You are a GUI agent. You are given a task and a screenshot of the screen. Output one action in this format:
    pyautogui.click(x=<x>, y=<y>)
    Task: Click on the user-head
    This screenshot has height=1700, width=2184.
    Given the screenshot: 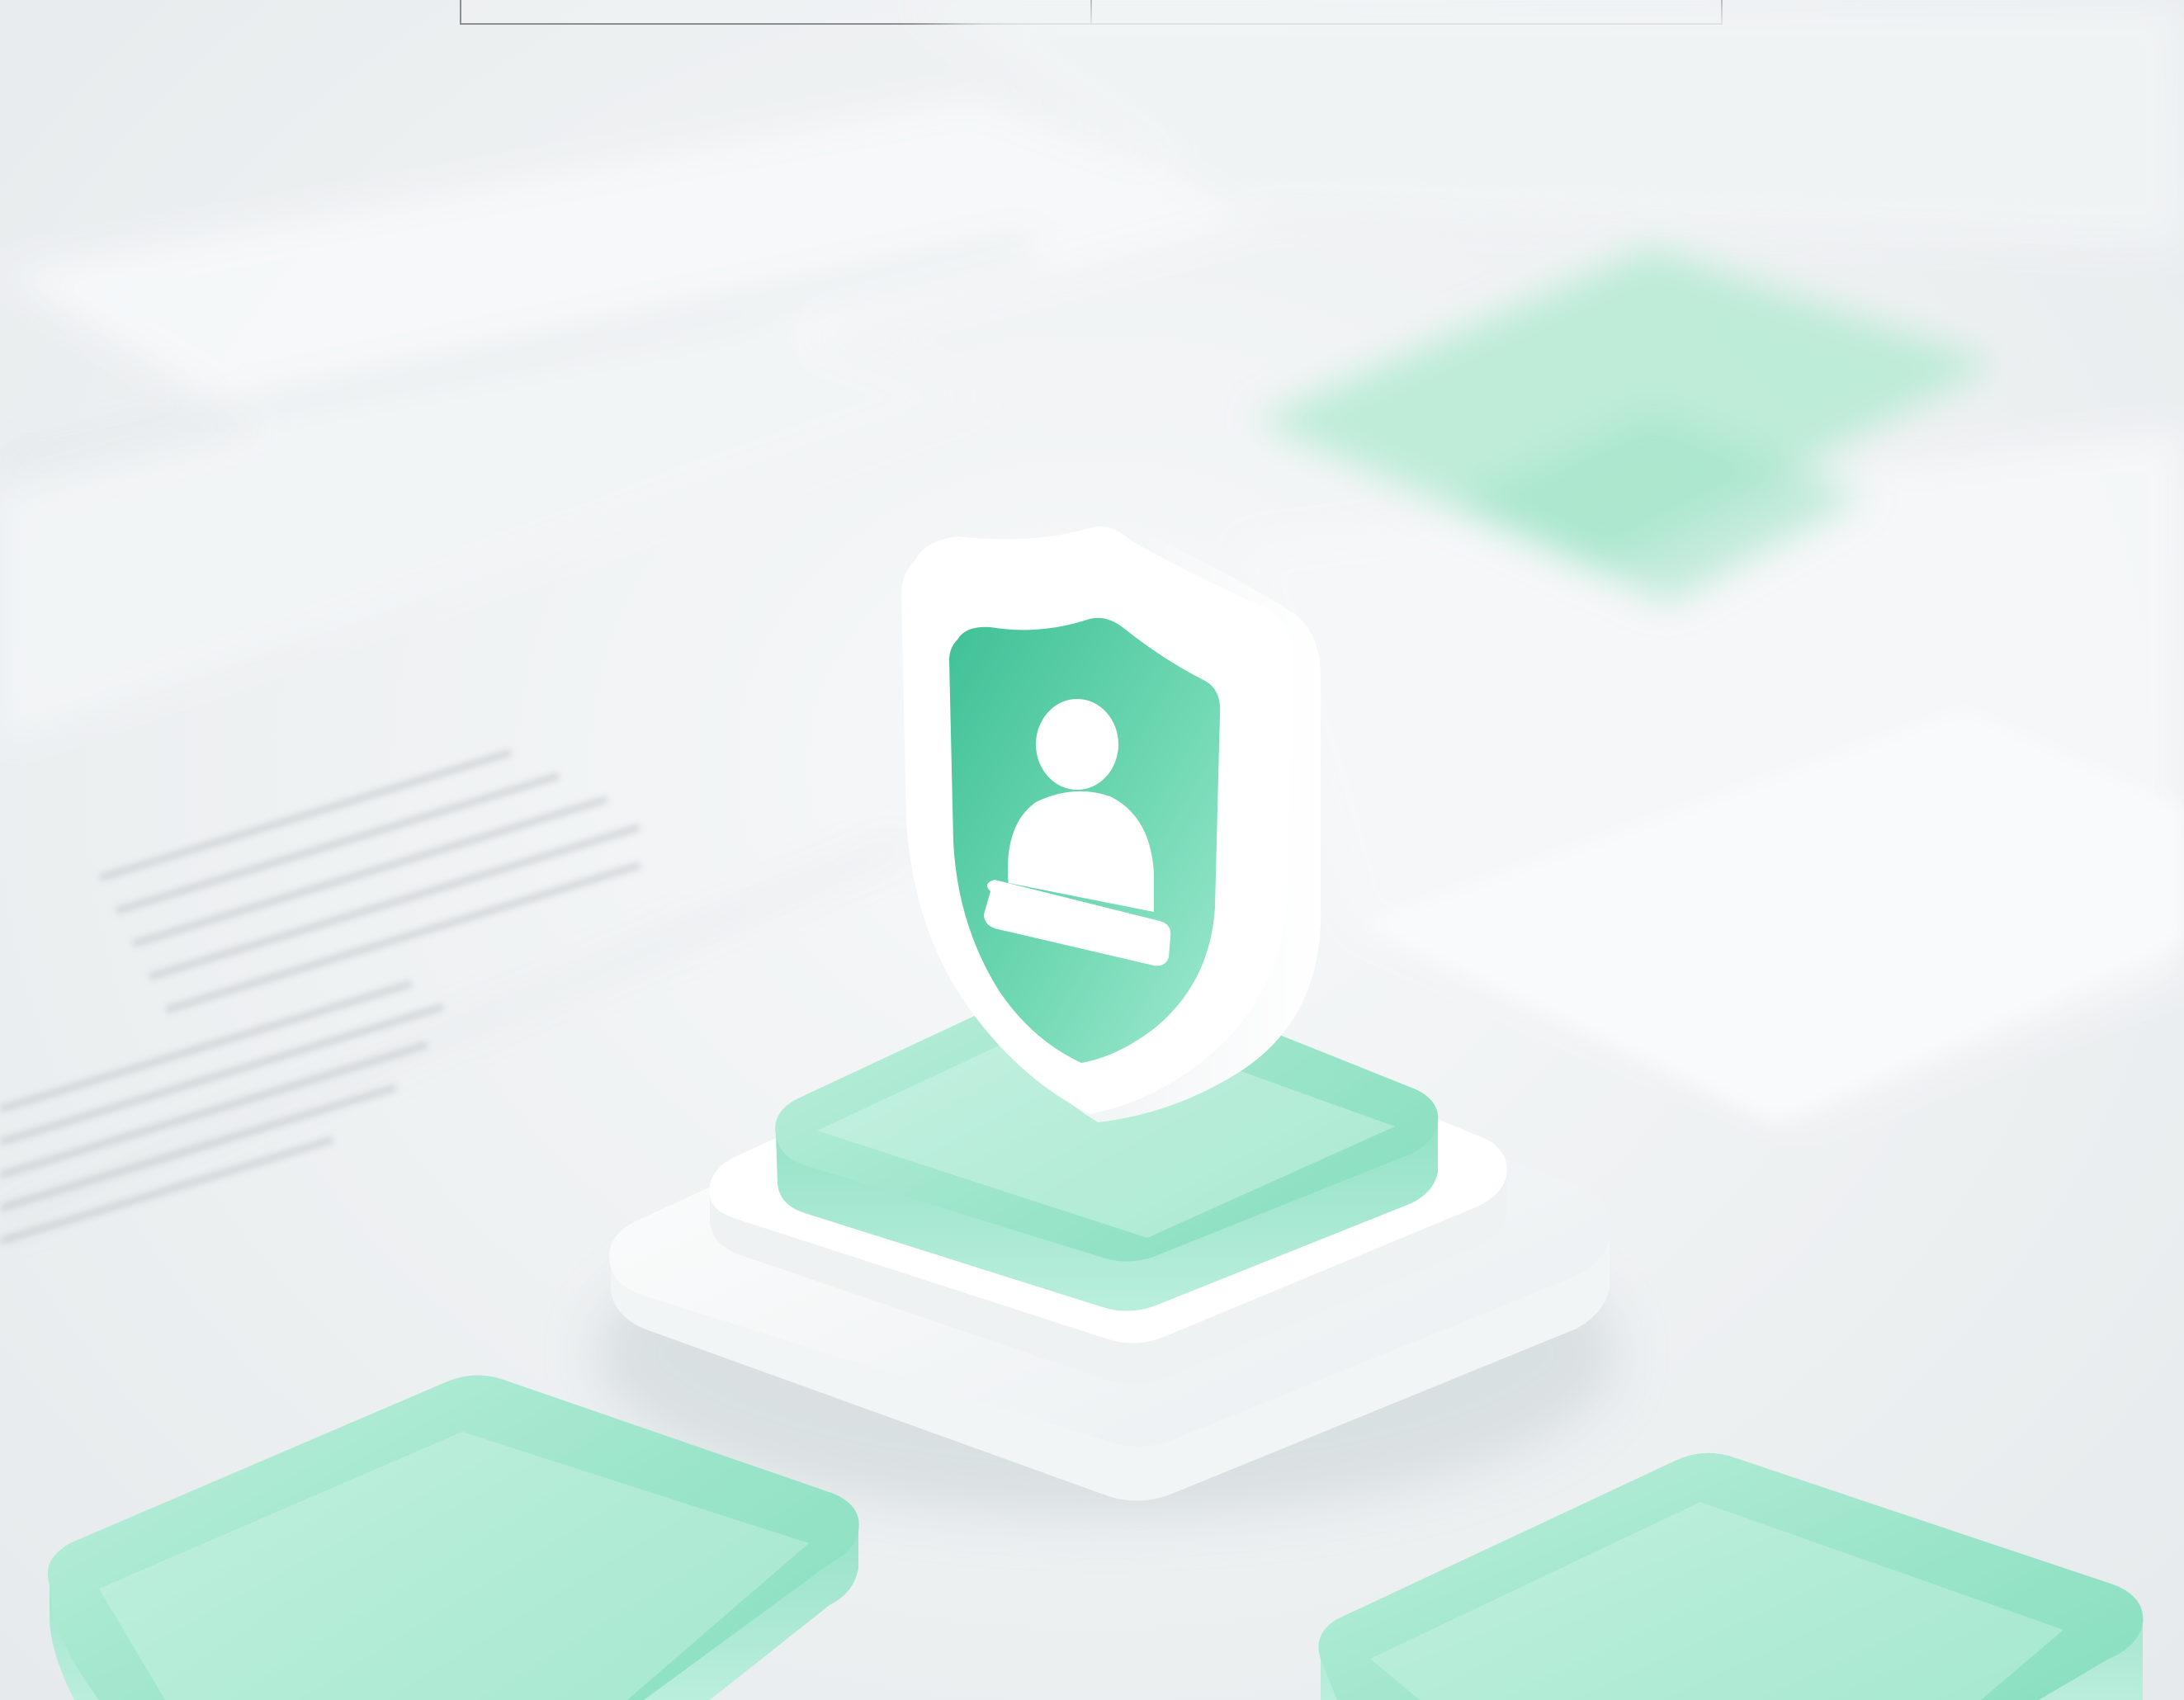 What is the action you would take?
    pyautogui.click(x=1077, y=744)
    